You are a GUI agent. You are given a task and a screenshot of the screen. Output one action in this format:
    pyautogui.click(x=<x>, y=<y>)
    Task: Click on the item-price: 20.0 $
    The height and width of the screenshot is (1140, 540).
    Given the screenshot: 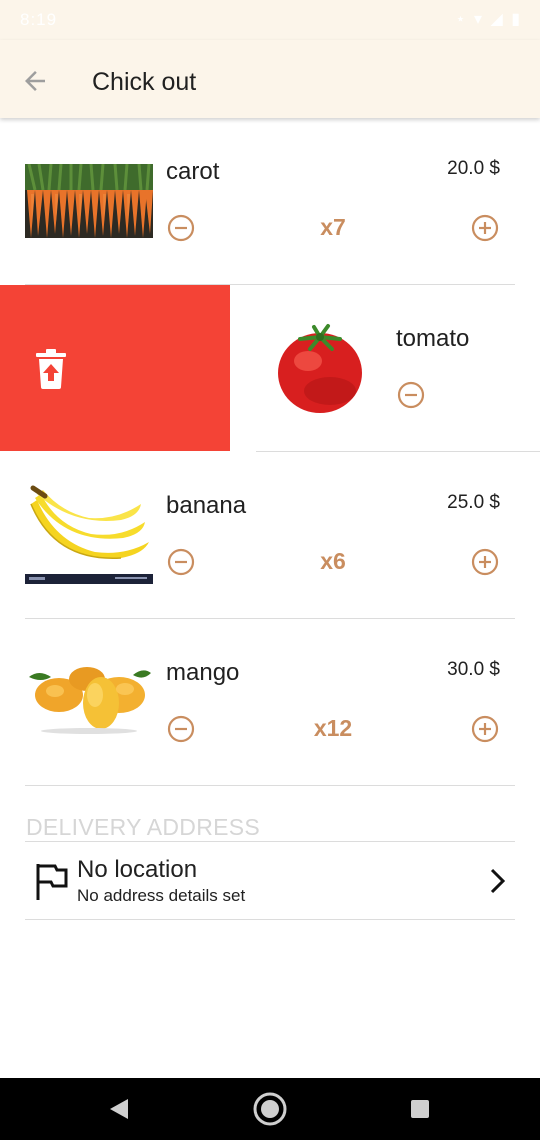 What is the action you would take?
    pyautogui.click(x=473, y=168)
    